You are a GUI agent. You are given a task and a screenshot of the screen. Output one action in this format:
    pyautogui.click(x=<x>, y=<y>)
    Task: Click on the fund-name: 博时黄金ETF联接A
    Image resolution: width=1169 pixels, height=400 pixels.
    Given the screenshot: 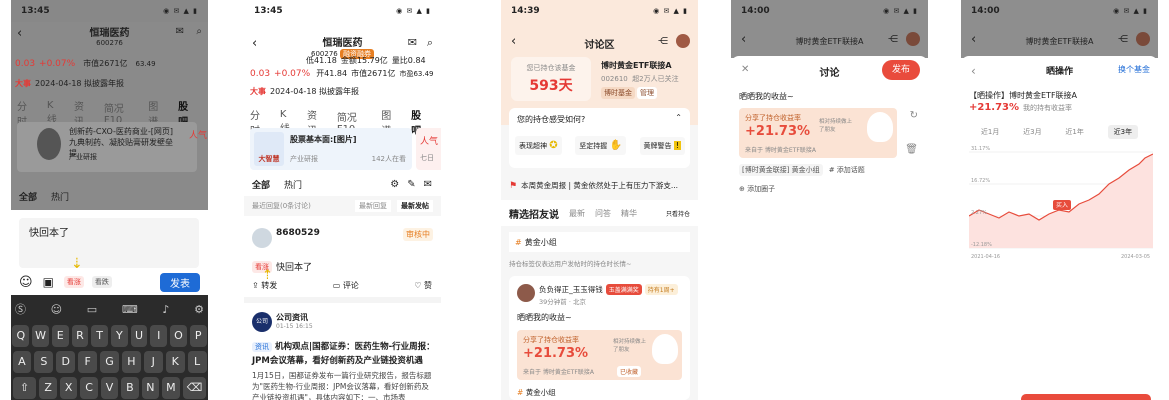 What is the action you would take?
    pyautogui.click(x=636, y=65)
    